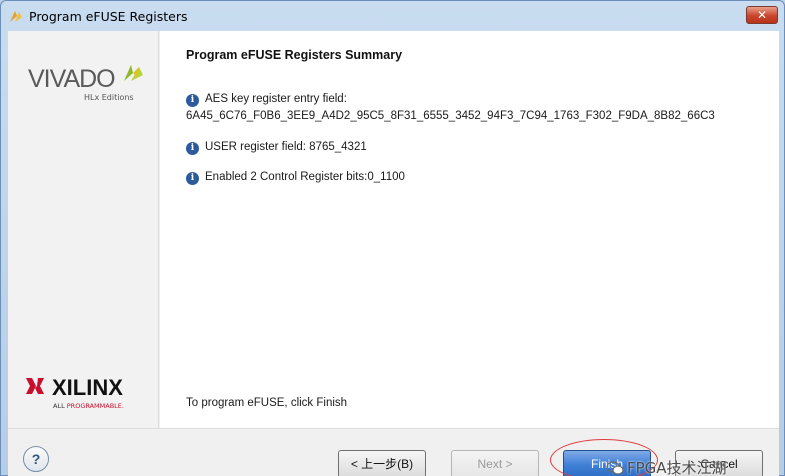 Image resolution: width=785 pixels, height=476 pixels. I want to click on xilinx-tagline: ALL PROGRAMMABLE., so click(88, 406).